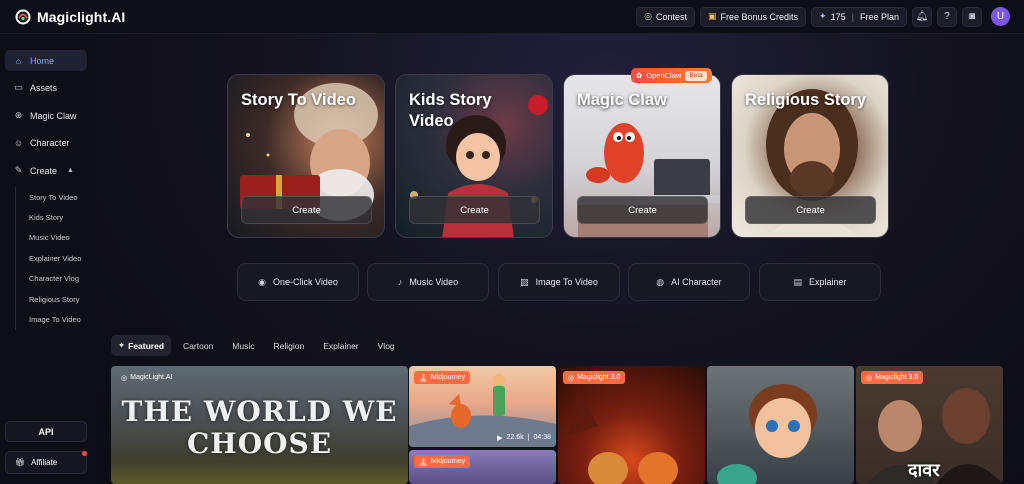 The width and height of the screenshot is (1024, 484). I want to click on card-title: Religious Story, so click(806, 100).